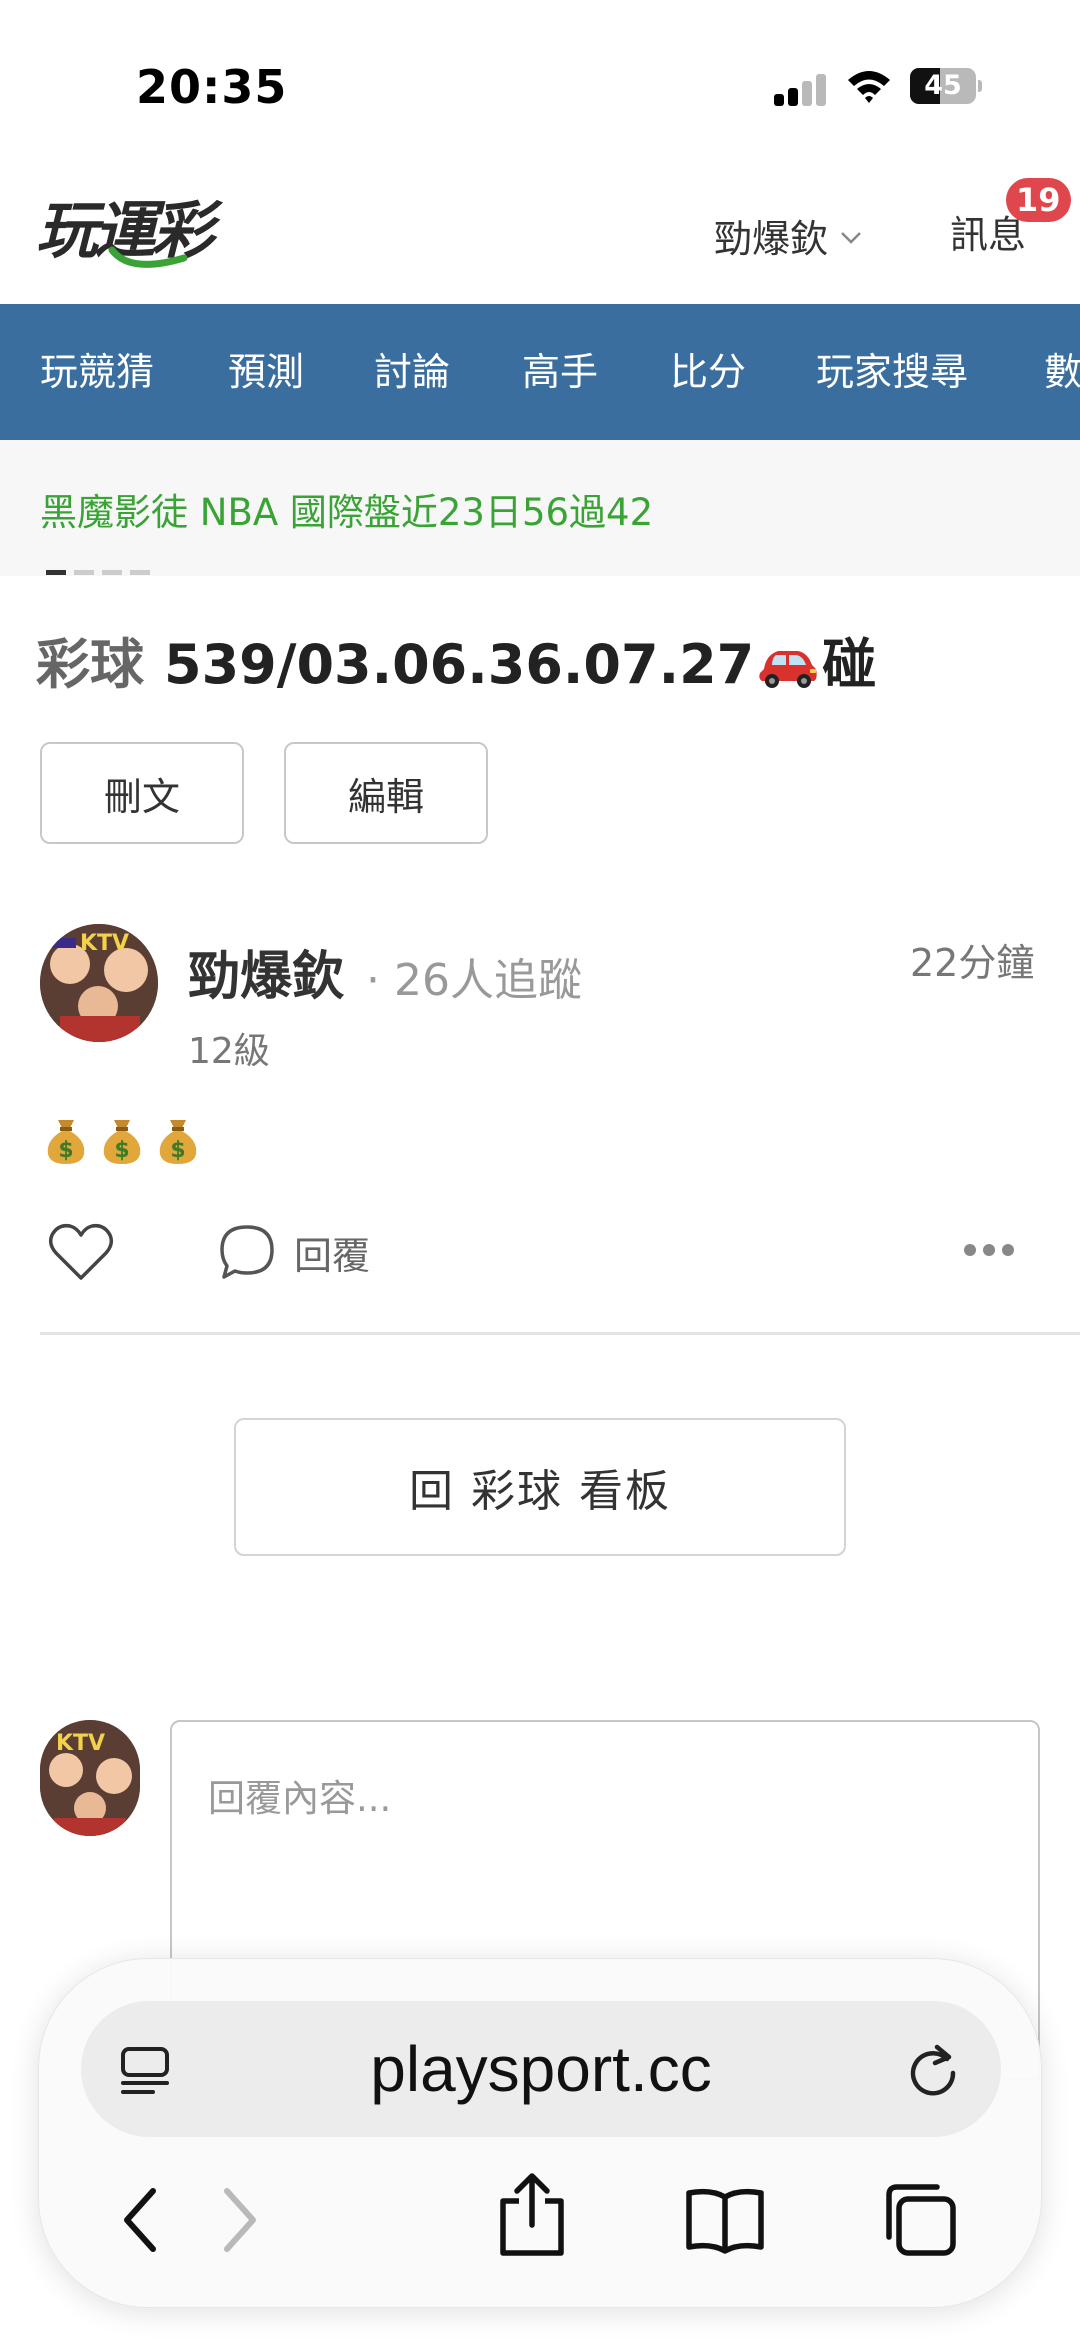 This screenshot has height=2348, width=1080. Describe the element at coordinates (1038, 200) in the screenshot. I see `messages-badge: 19` at that location.